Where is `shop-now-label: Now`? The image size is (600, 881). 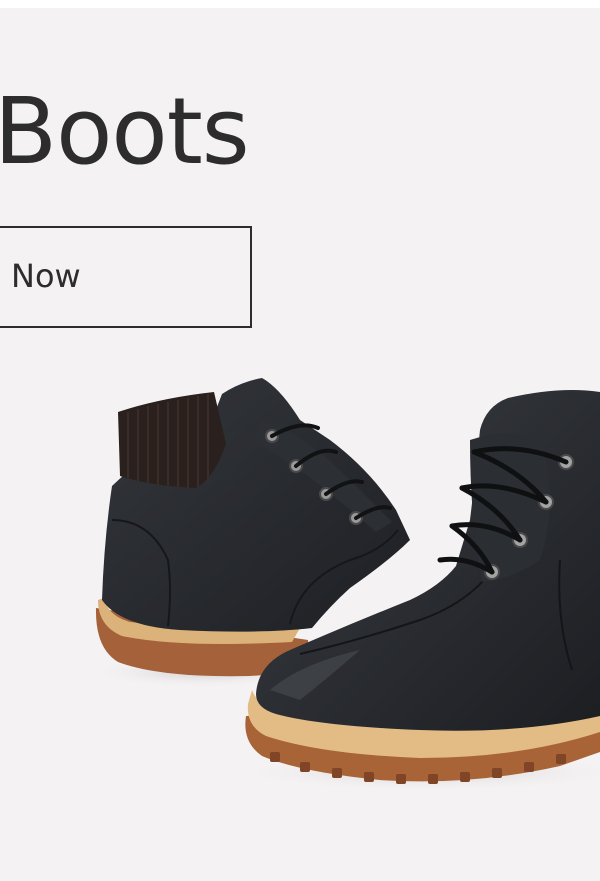 shop-now-label: Now is located at coordinates (46, 276).